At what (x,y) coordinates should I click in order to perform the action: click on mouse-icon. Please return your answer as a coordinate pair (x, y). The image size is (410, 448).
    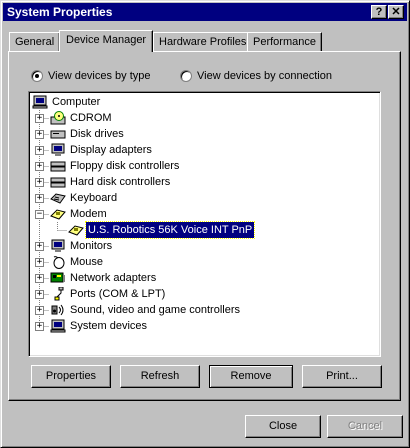
    Looking at the image, I should click on (59, 262).